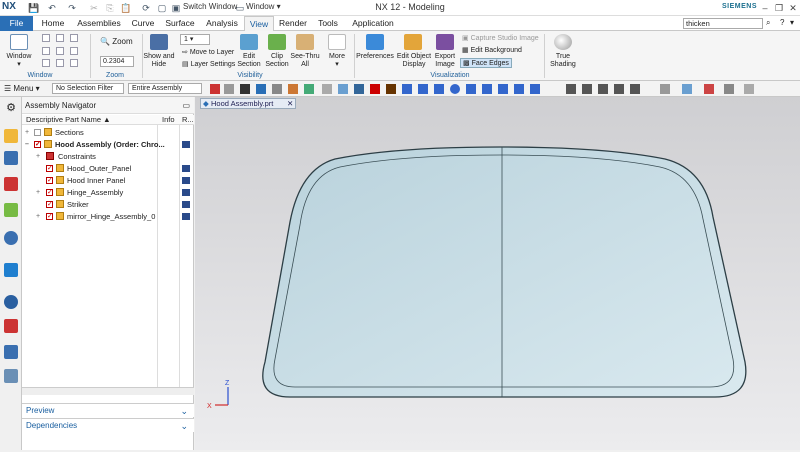  What do you see at coordinates (215, 89) in the screenshot?
I see `select-icon` at bounding box center [215, 89].